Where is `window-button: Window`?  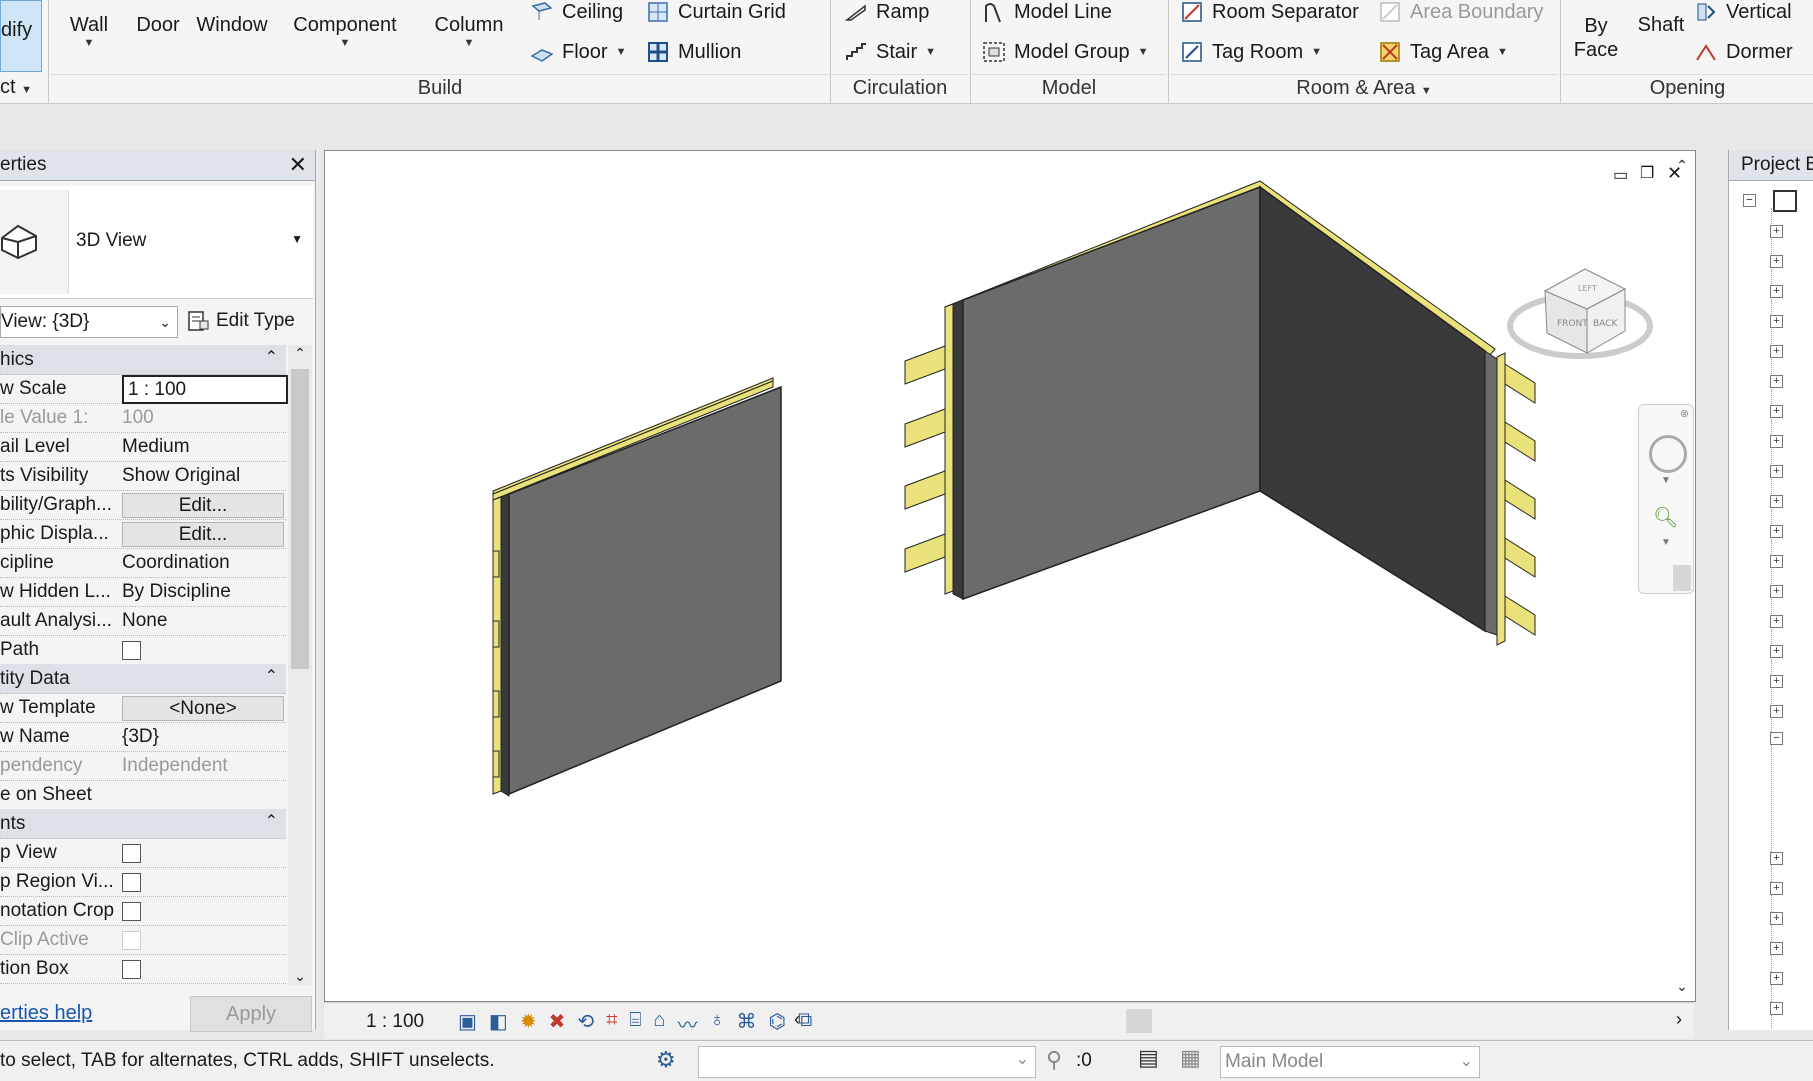 window-button: Window is located at coordinates (232, 25).